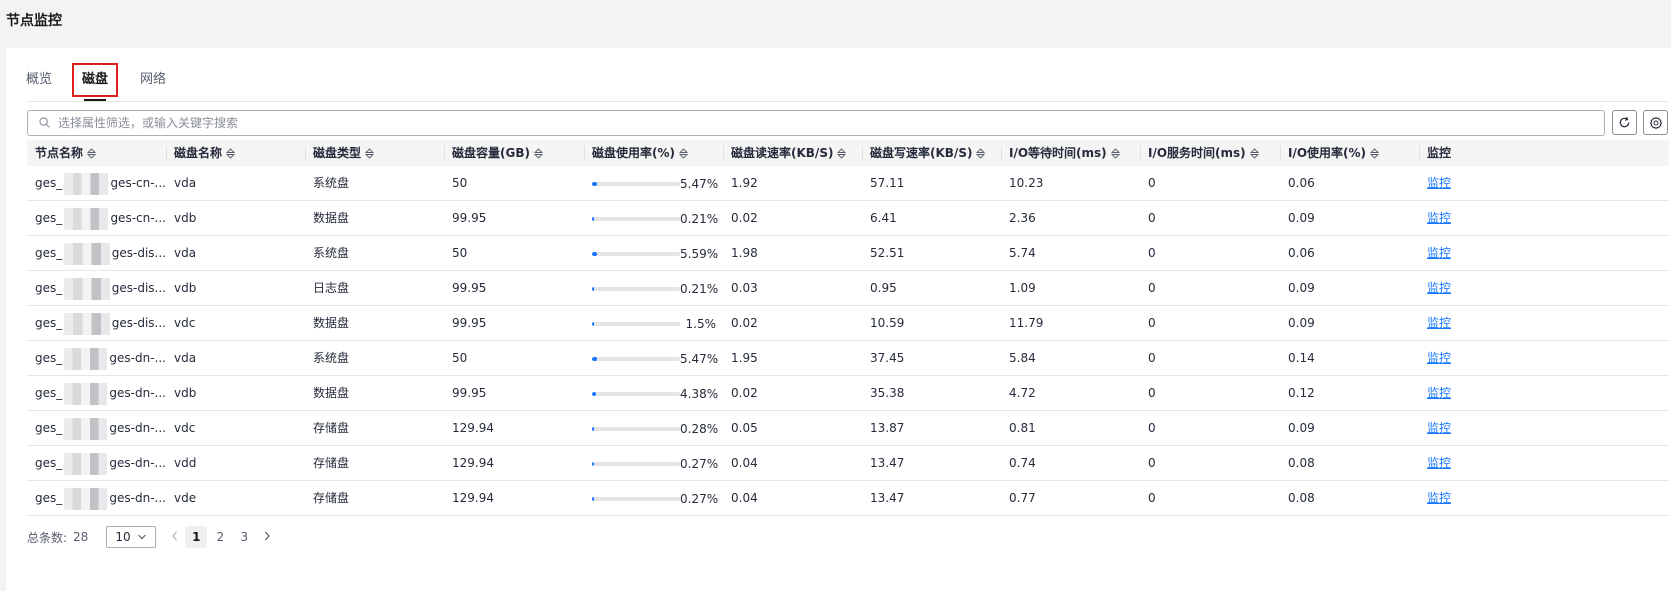 The width and height of the screenshot is (1671, 591). Describe the element at coordinates (808, 123) in the screenshot. I see `search-input` at that location.